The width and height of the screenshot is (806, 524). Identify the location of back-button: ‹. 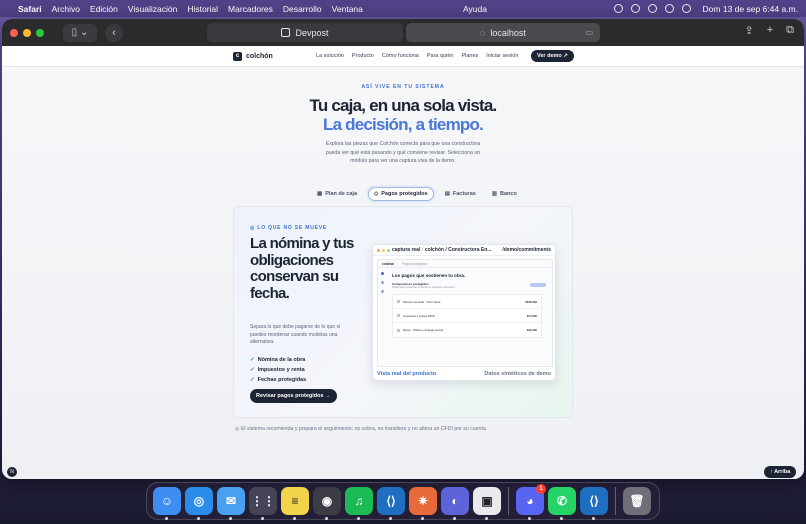
(114, 32).